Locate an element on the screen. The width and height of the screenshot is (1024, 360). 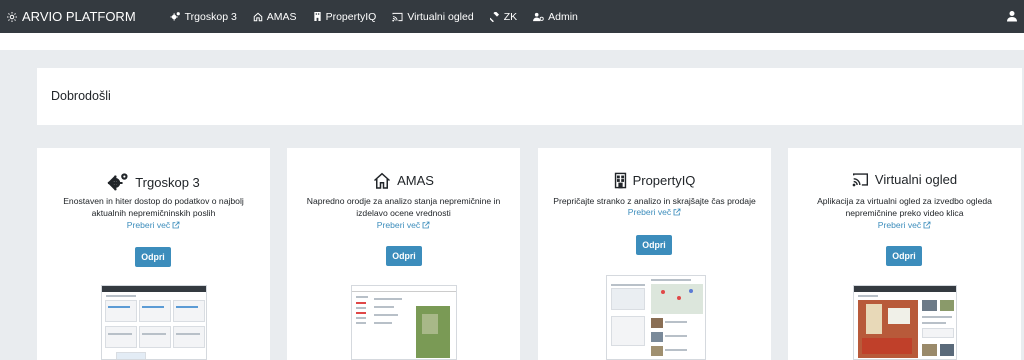
brand: ARVIO PLATFORM is located at coordinates (71, 16).